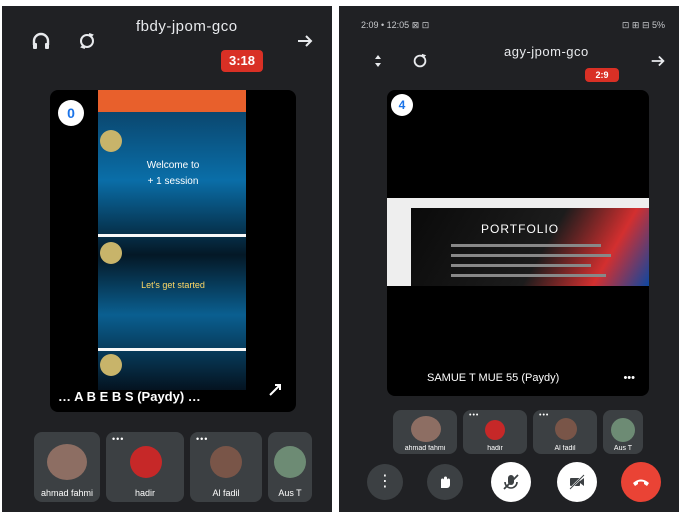 The image size is (681, 514). I want to click on pinned-participant-icon: 0, so click(71, 113).